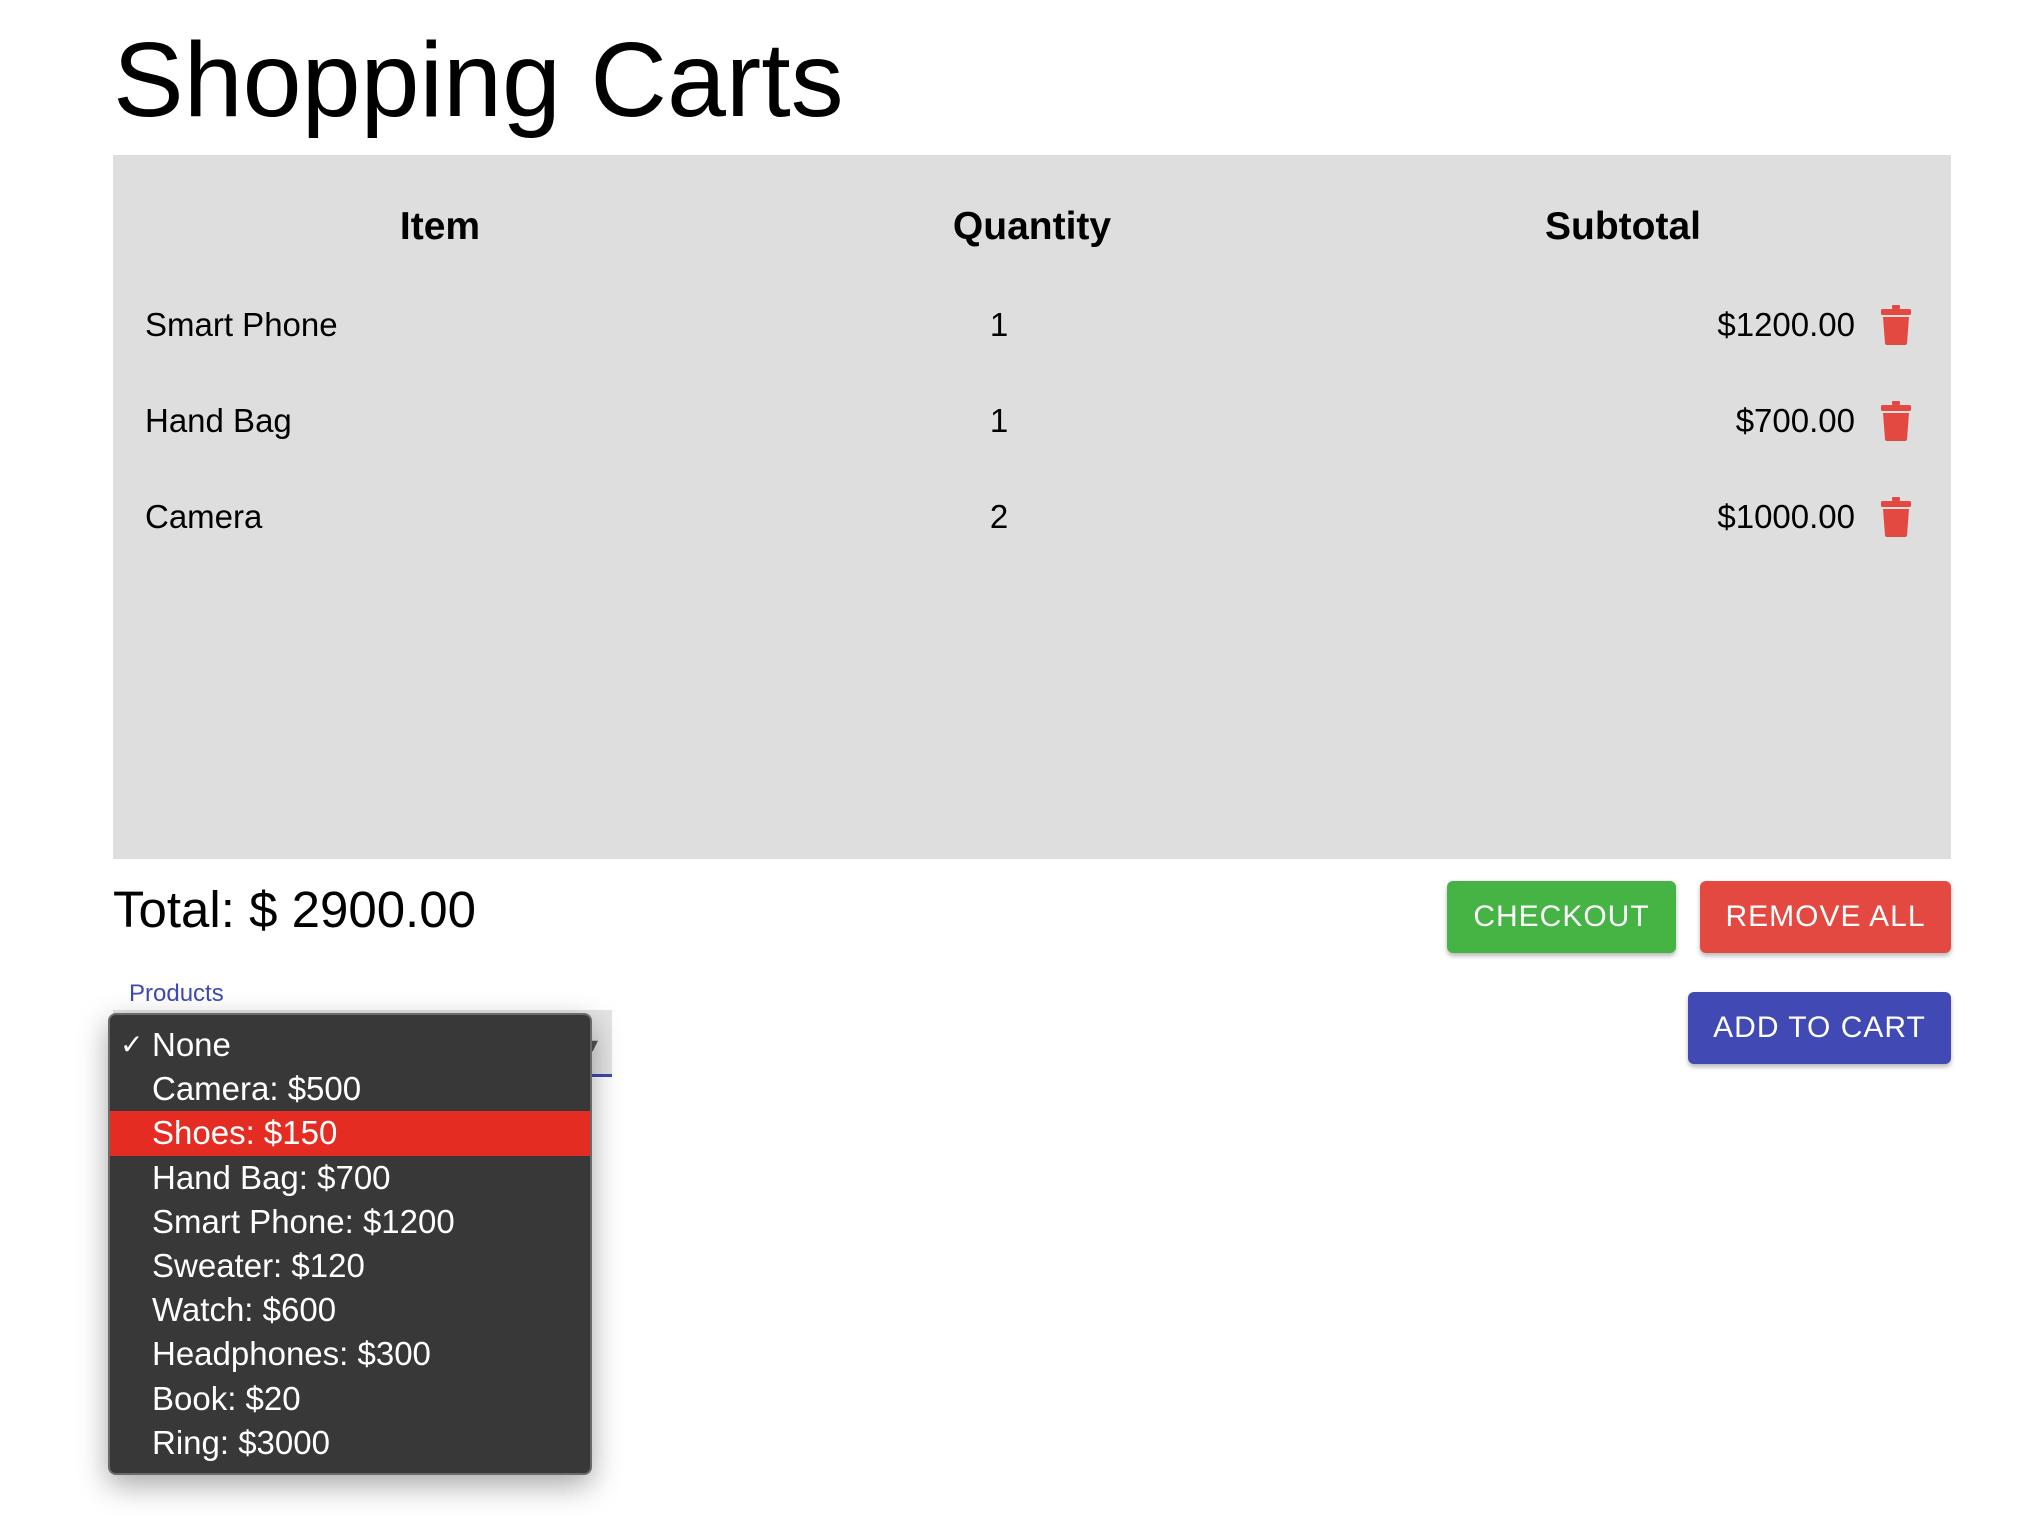  Describe the element at coordinates (350, 1354) in the screenshot. I see `dropdown-option: Headphones: $300` at that location.